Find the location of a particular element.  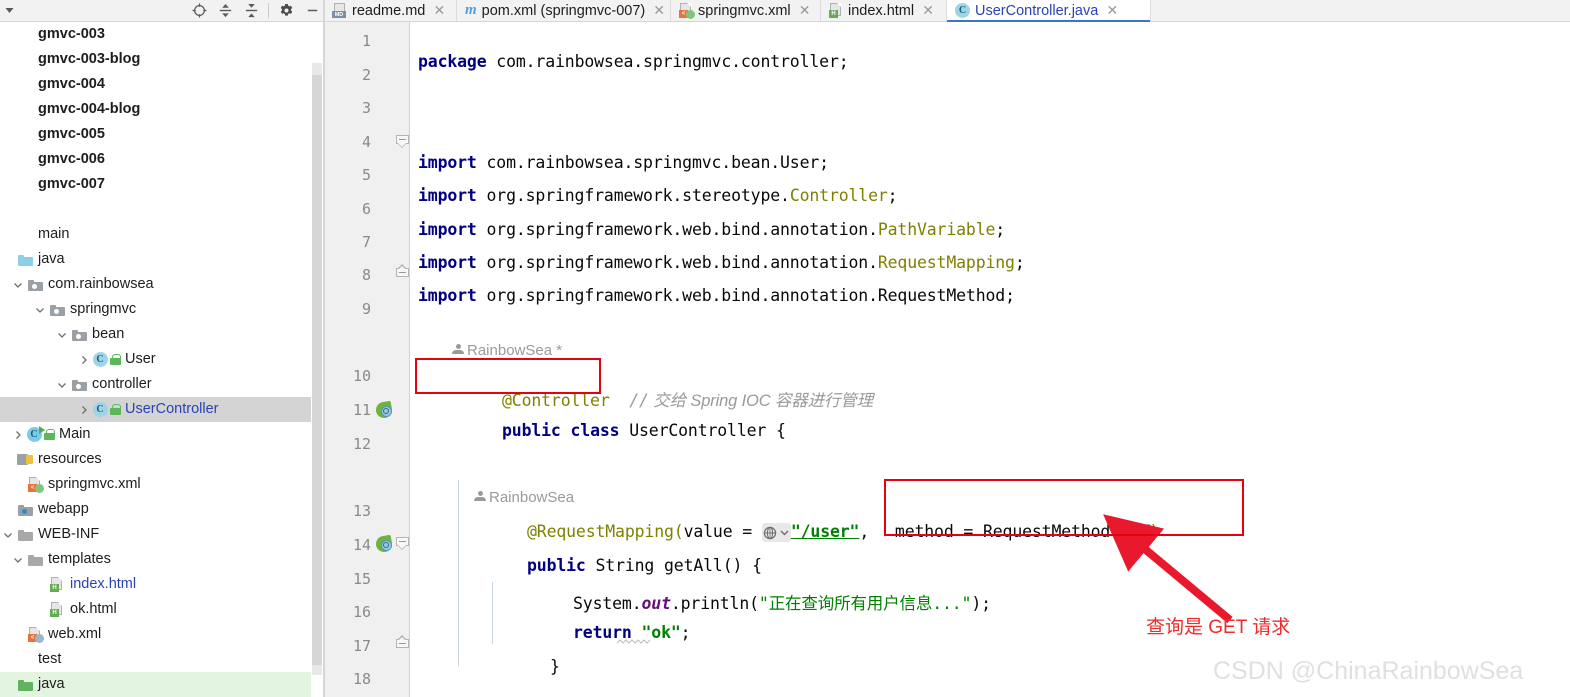

collapse-all-icon is located at coordinates (251, 11).